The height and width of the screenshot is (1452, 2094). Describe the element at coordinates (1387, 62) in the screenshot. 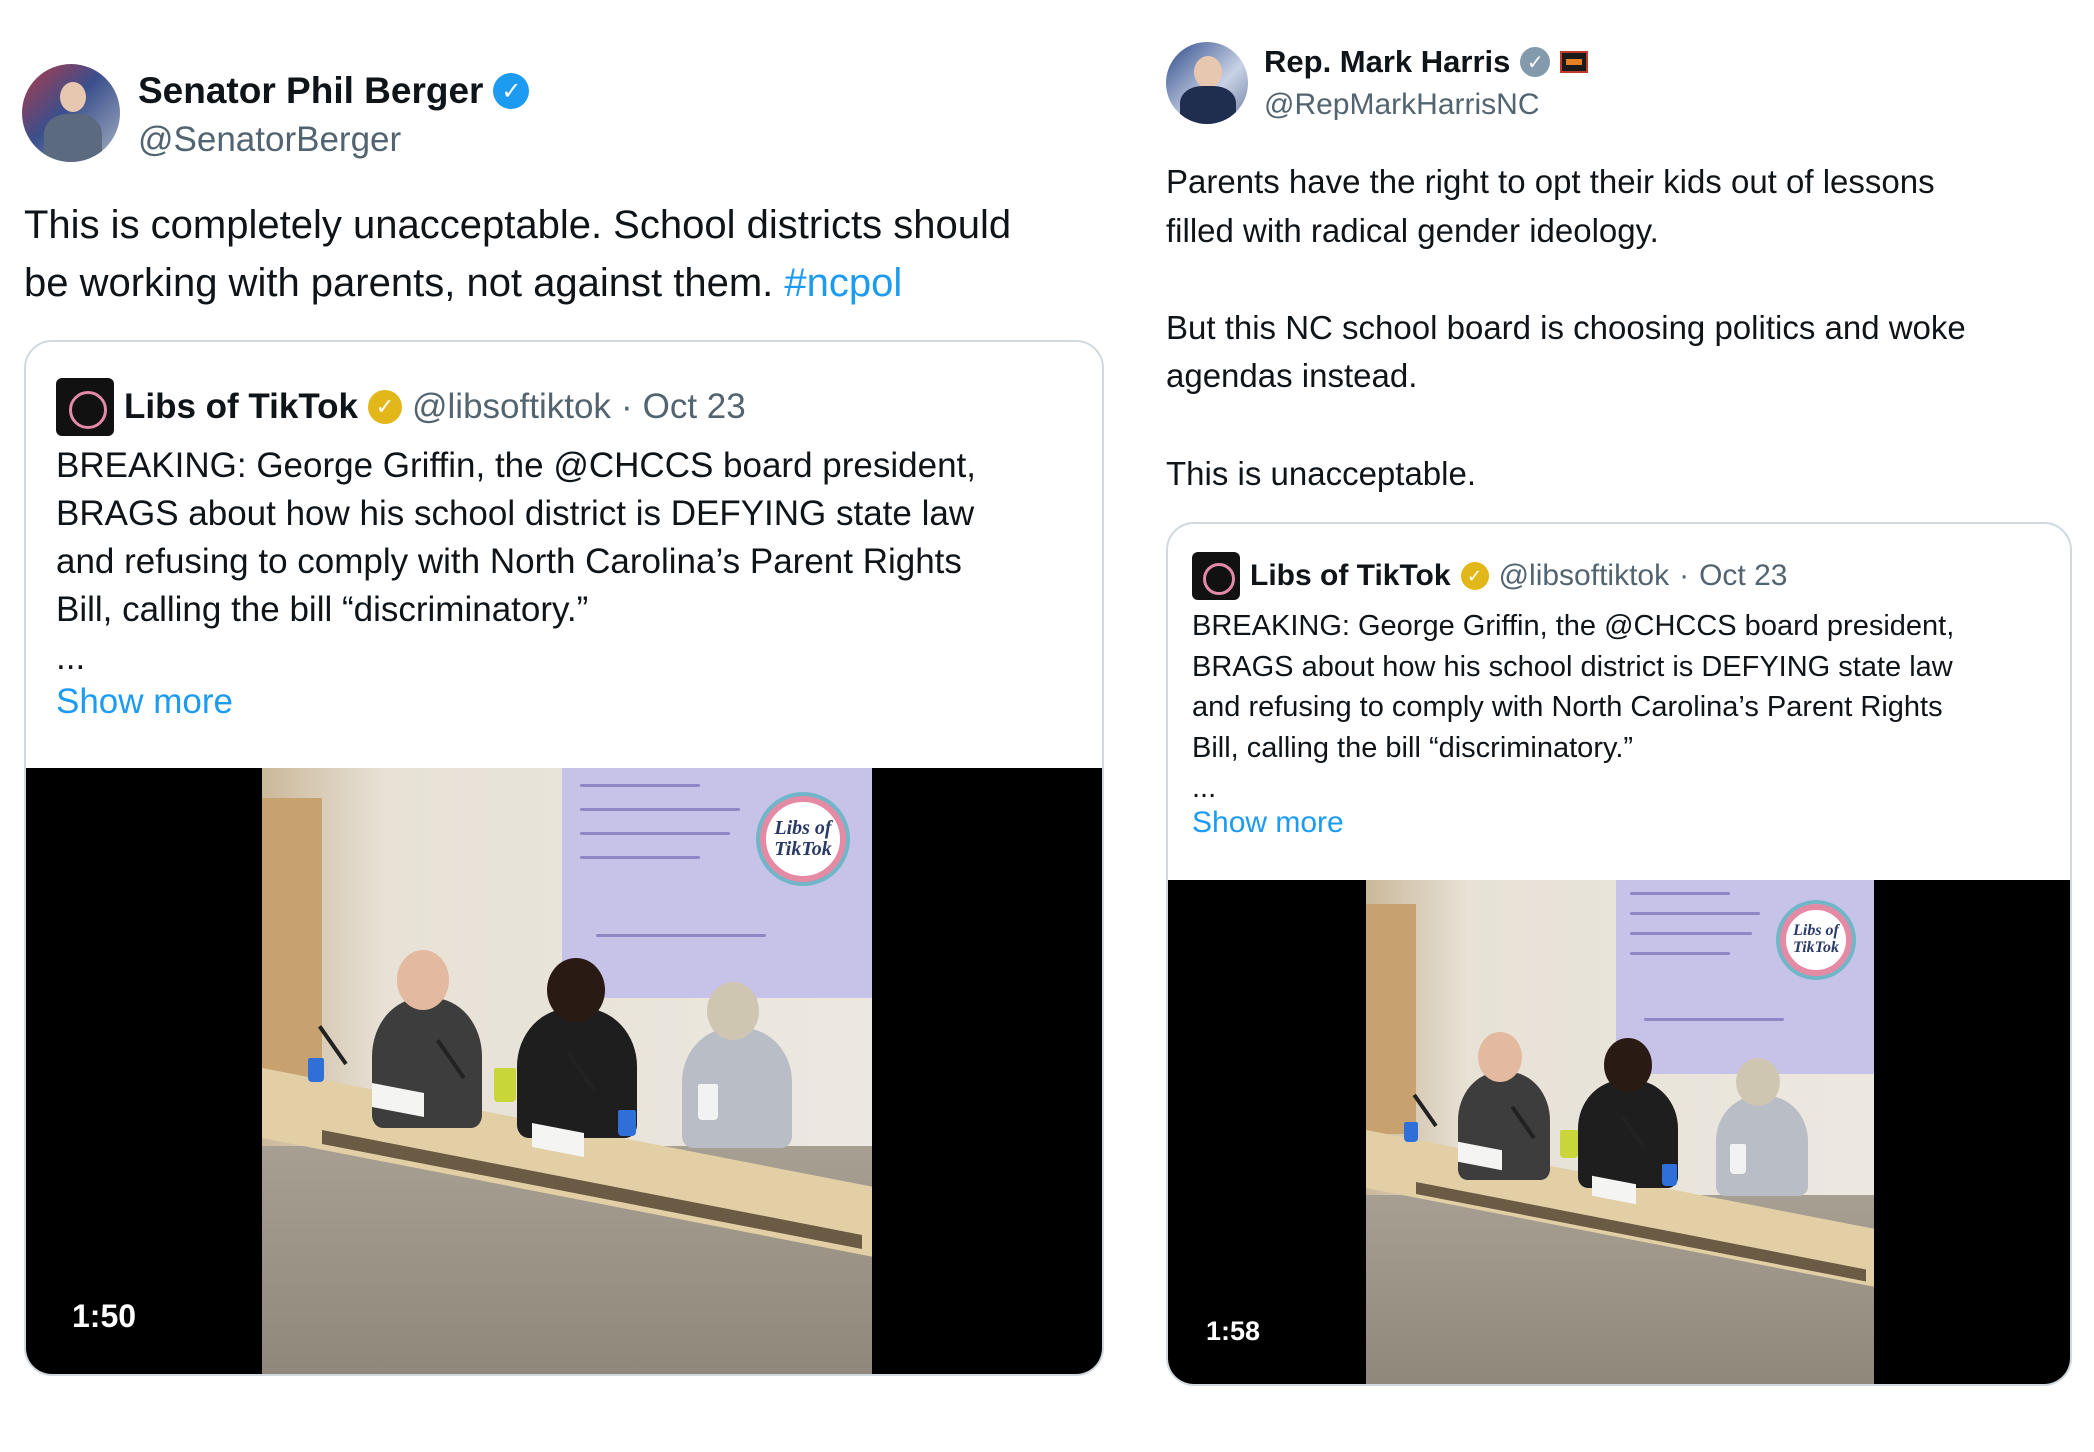

I see `author-display-name: Rep. Mark Harris` at that location.